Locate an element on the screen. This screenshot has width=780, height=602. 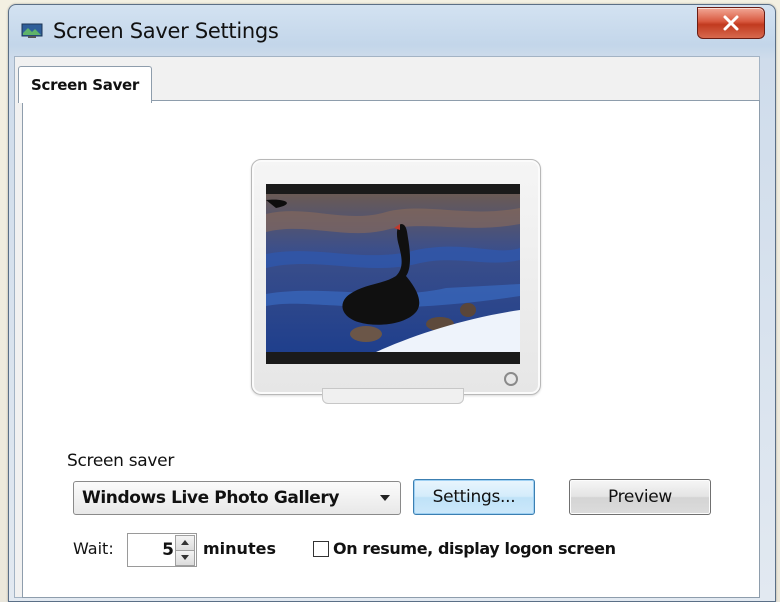
wait-label: Wait: is located at coordinates (93, 548).